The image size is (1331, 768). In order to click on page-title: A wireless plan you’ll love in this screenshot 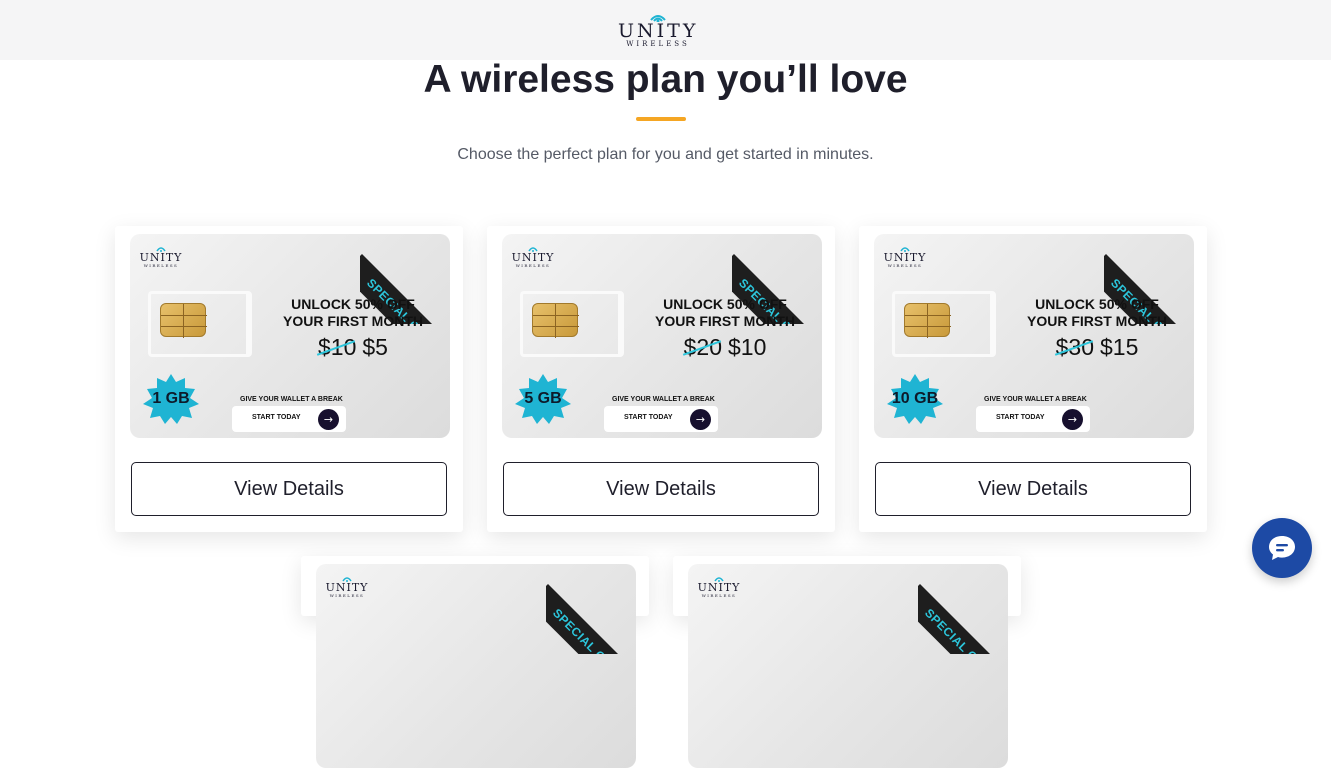, I will do `click(665, 79)`.